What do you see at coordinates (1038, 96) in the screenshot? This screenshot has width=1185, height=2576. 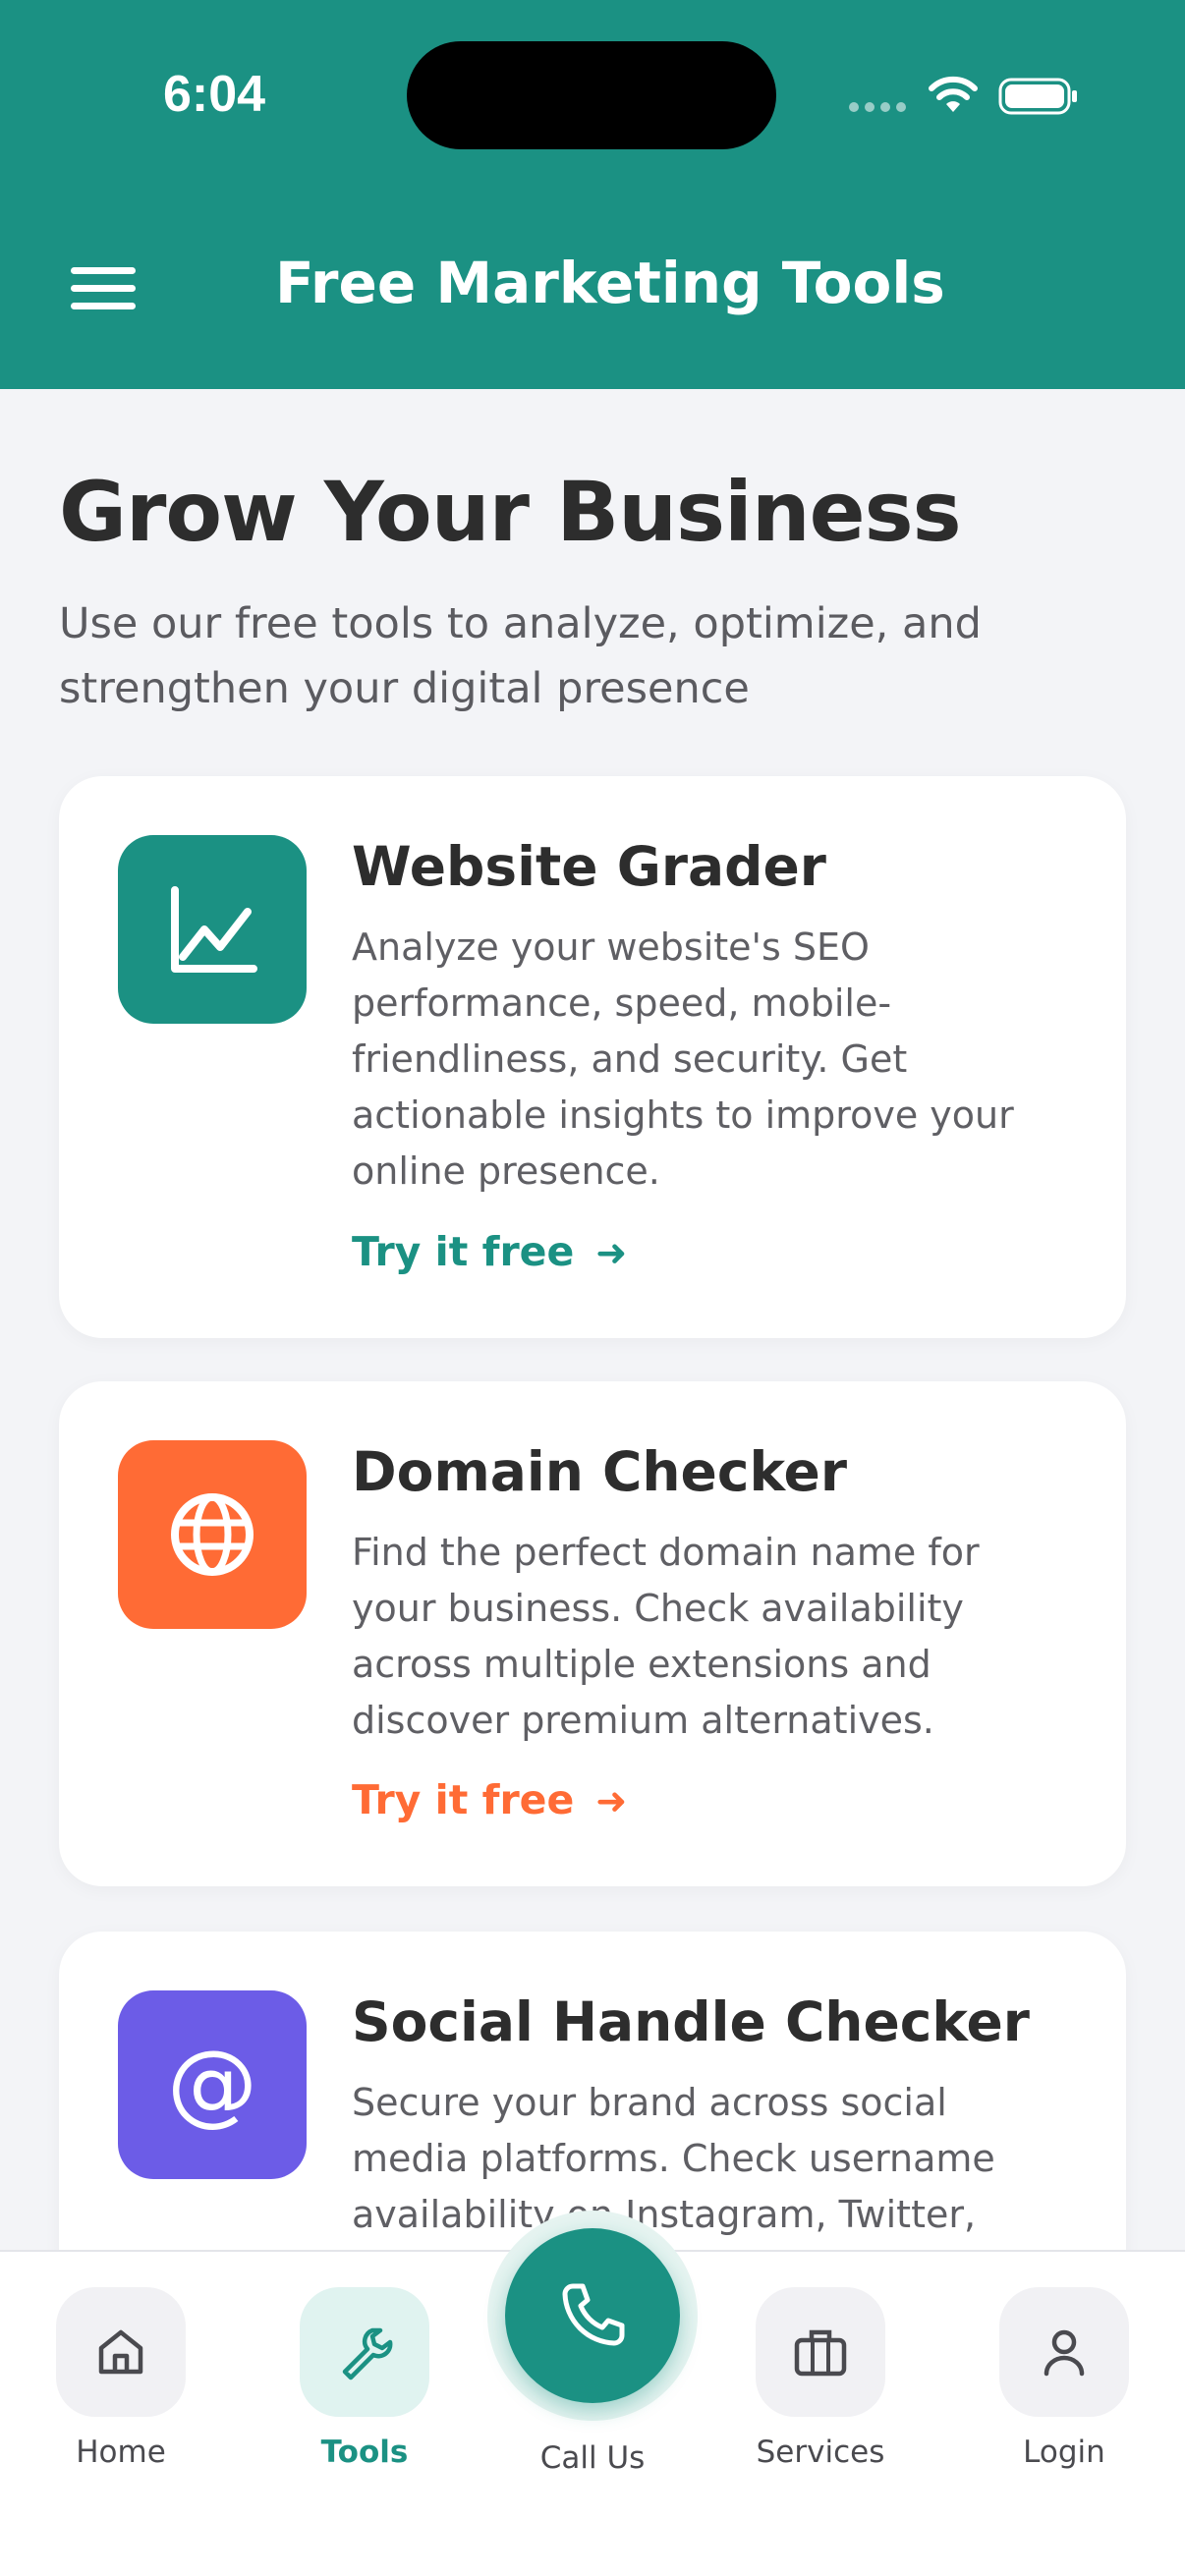 I see `battery-icon` at bounding box center [1038, 96].